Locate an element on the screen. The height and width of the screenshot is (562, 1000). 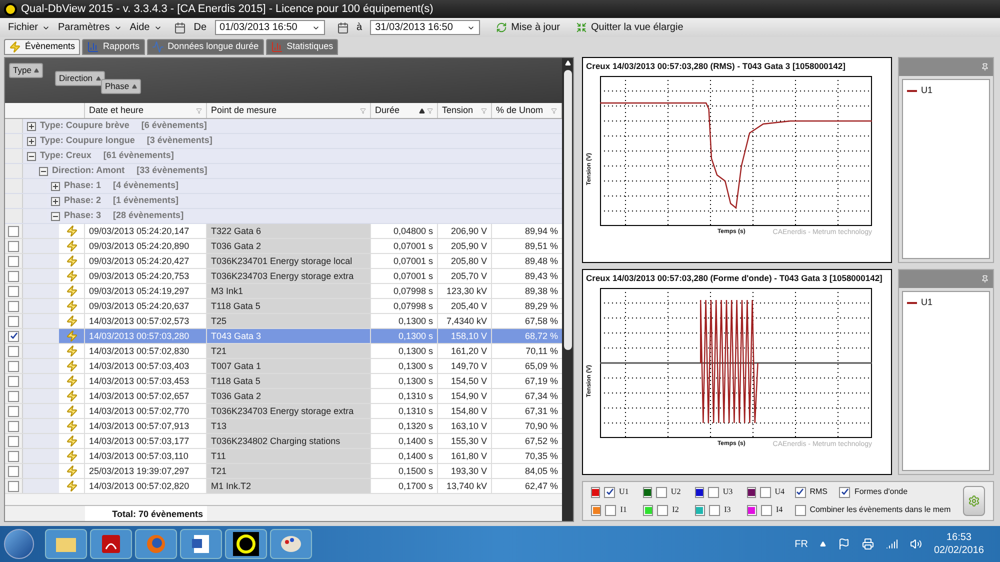
group-by-chip: Direction is located at coordinates (80, 78).